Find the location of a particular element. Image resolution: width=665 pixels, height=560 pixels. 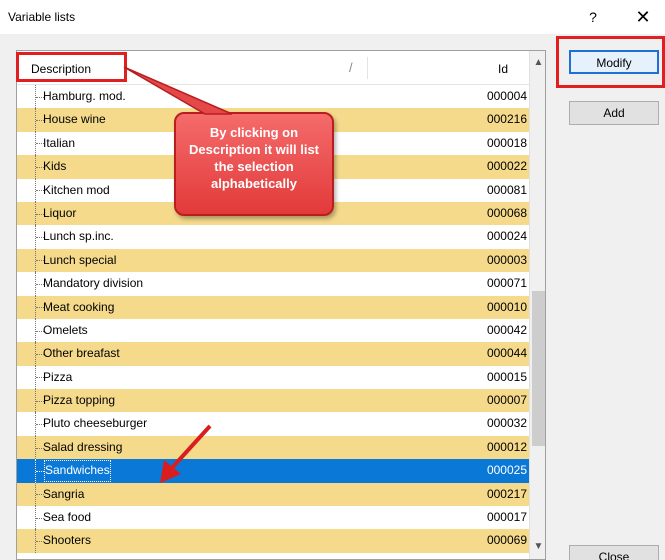

row-description: Kitchen mod is located at coordinates (76, 189).